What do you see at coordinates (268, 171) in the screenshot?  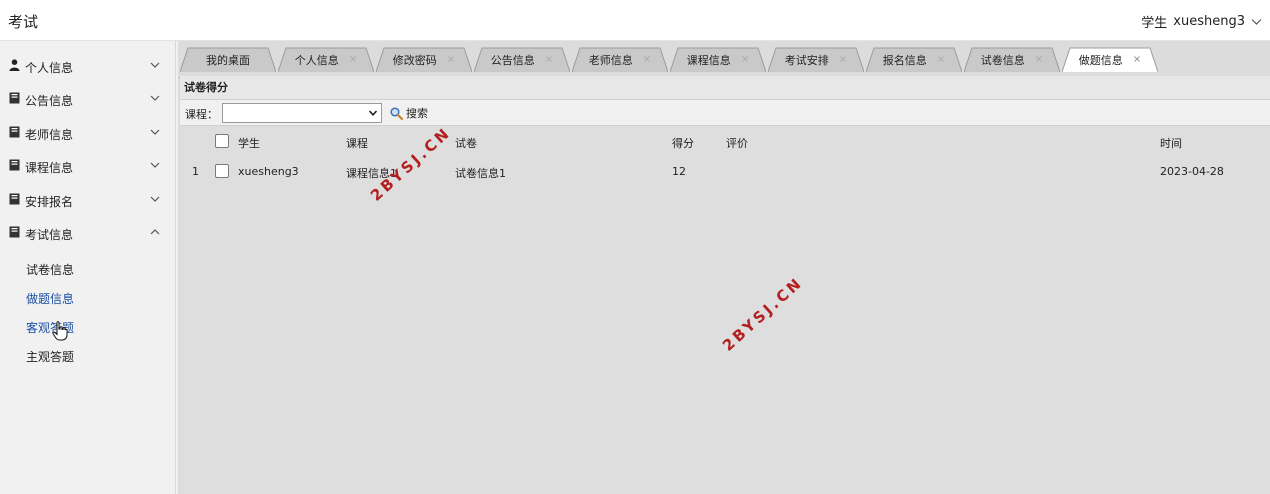 I see `cell-student: xuesheng3` at bounding box center [268, 171].